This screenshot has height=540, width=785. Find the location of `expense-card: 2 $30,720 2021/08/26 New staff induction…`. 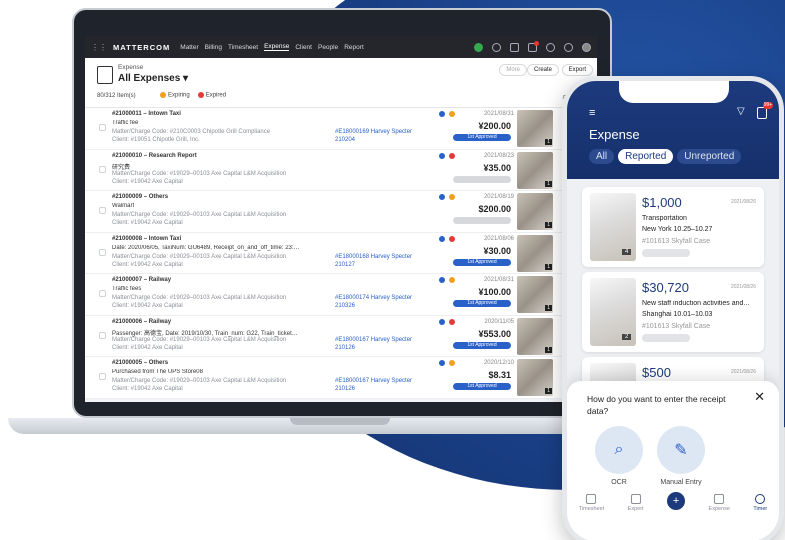

expense-card: 2 $30,720 2021/08/26 New staff induction… is located at coordinates (673, 312).